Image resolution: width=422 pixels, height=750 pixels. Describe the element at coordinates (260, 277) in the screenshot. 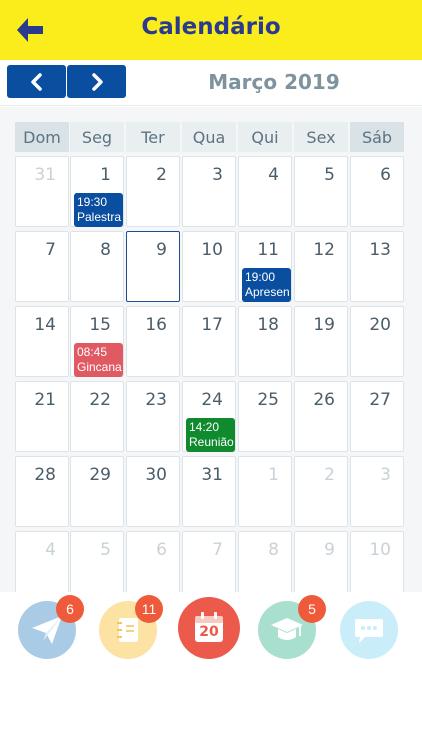

I see `event-time: 19:00` at that location.